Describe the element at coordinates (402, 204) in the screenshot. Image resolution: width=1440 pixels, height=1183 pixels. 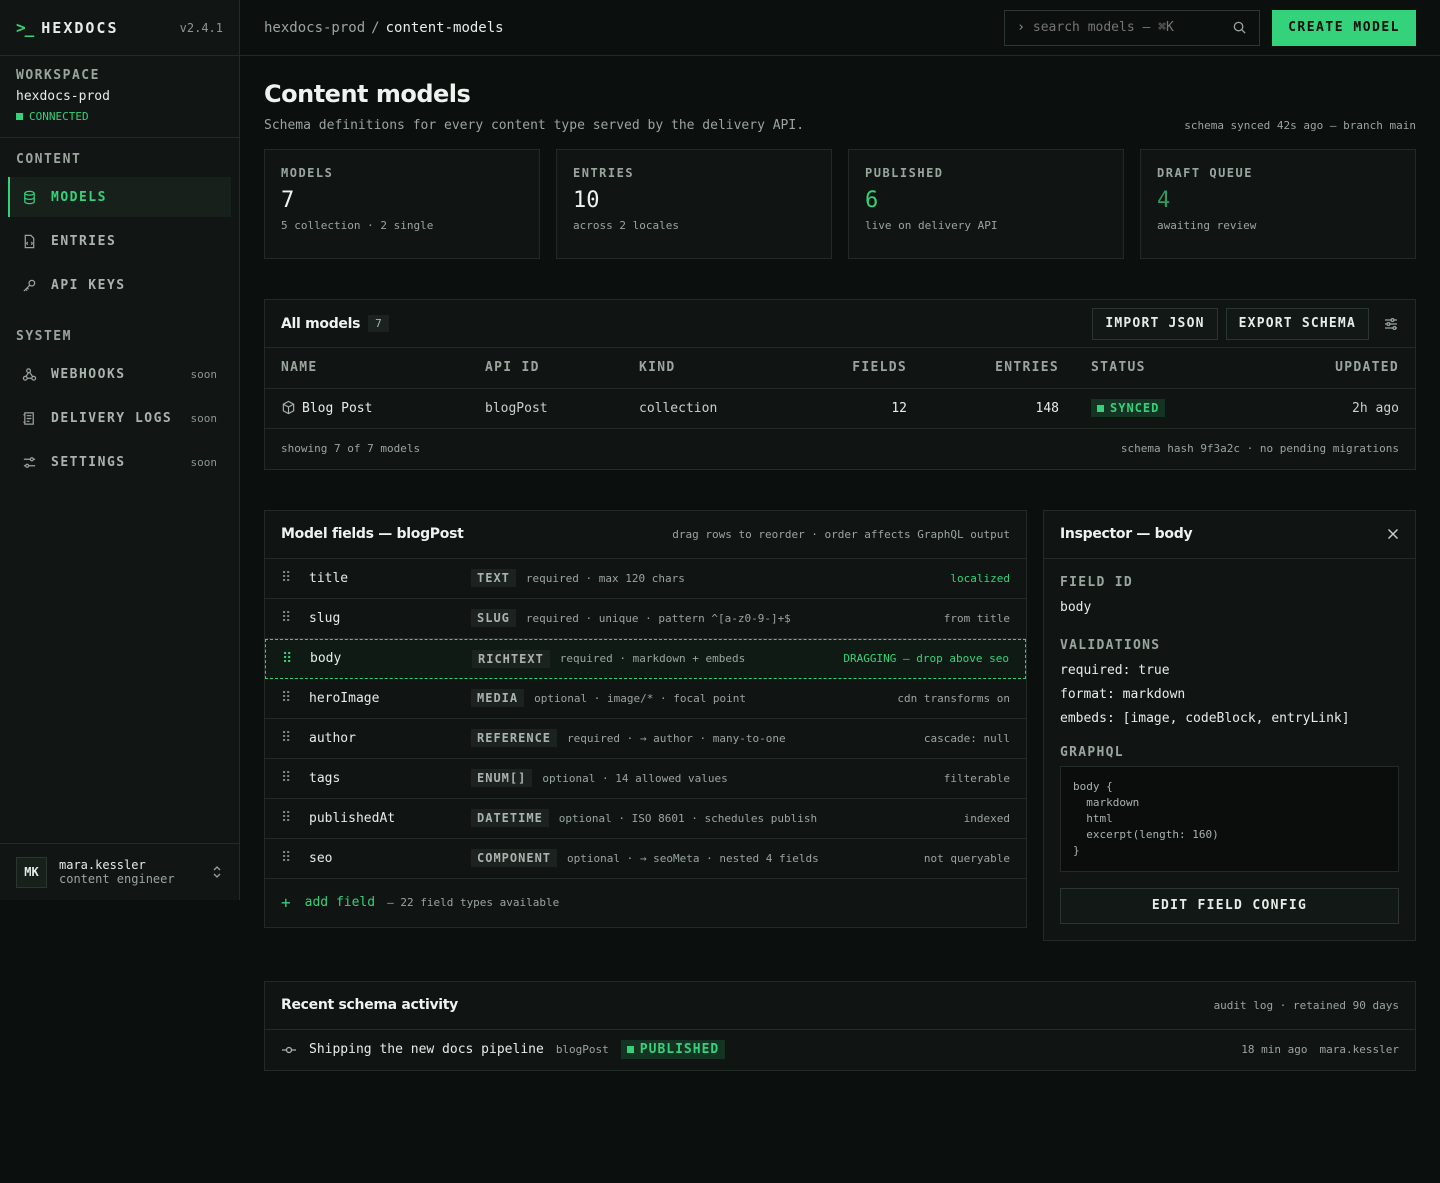
I see `stat-card-models: MODELS 7 5 collection · 2 single` at that location.